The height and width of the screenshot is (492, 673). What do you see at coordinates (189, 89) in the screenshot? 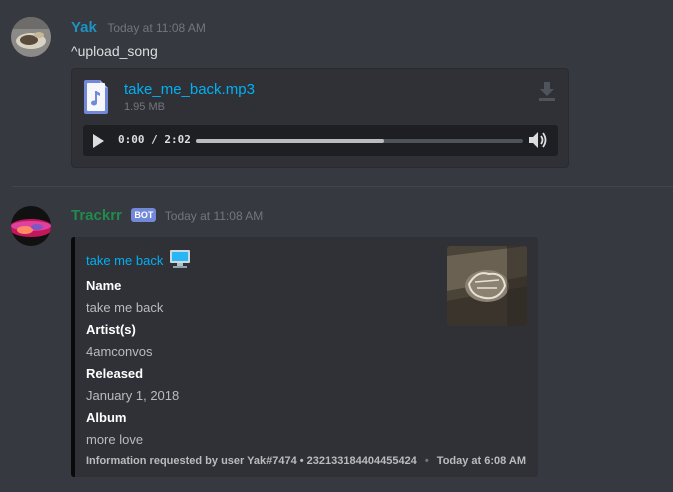
I see `file-link: take_me_back.mp3` at bounding box center [189, 89].